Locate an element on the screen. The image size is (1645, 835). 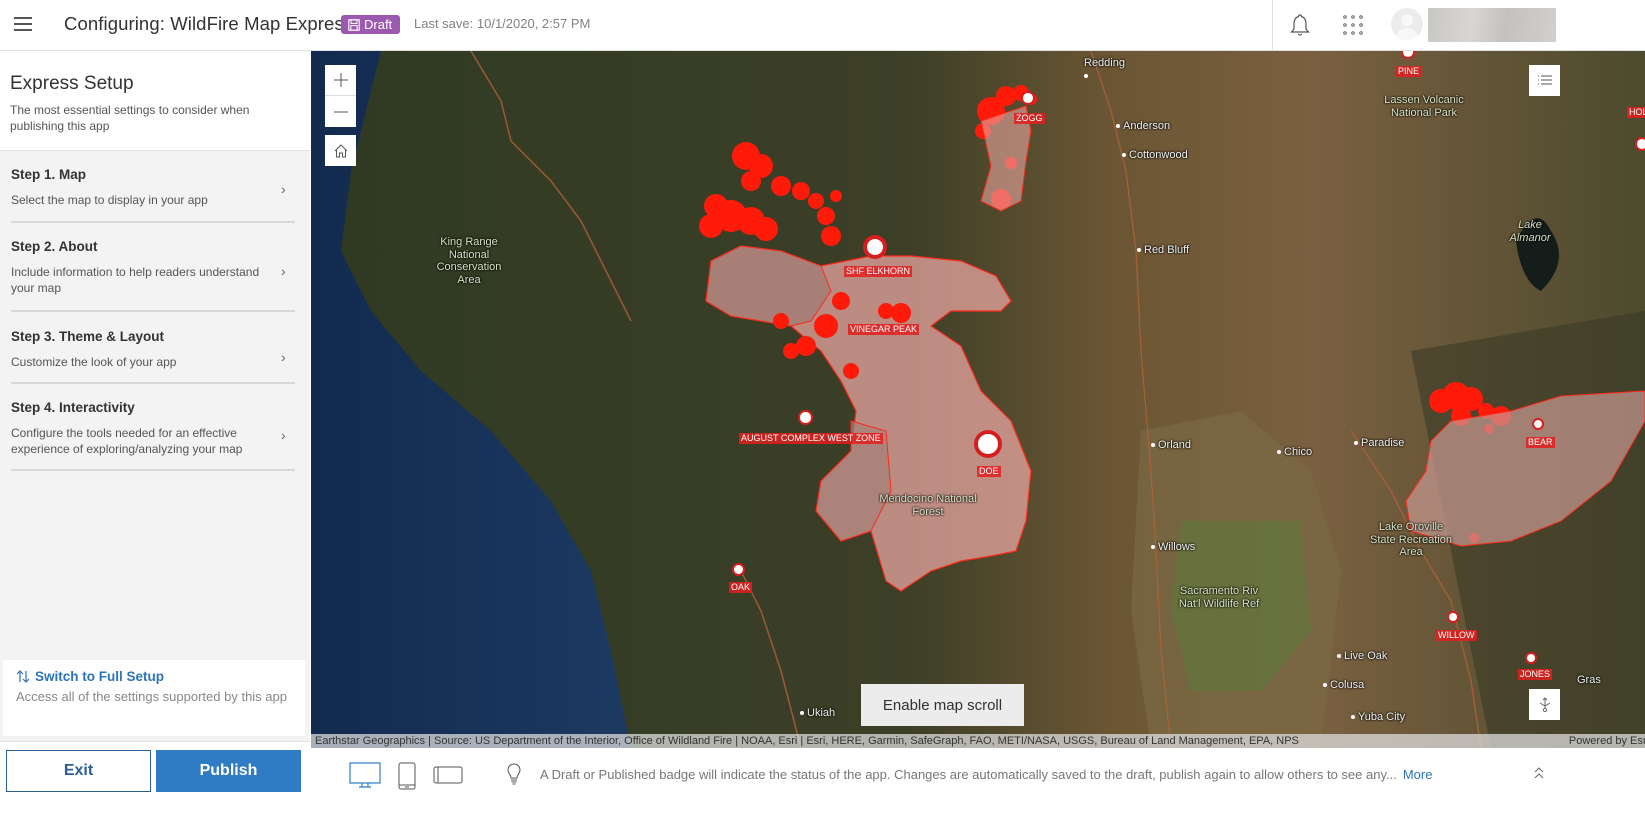
fire-label-willow: WILLOW is located at coordinates (1456, 635).